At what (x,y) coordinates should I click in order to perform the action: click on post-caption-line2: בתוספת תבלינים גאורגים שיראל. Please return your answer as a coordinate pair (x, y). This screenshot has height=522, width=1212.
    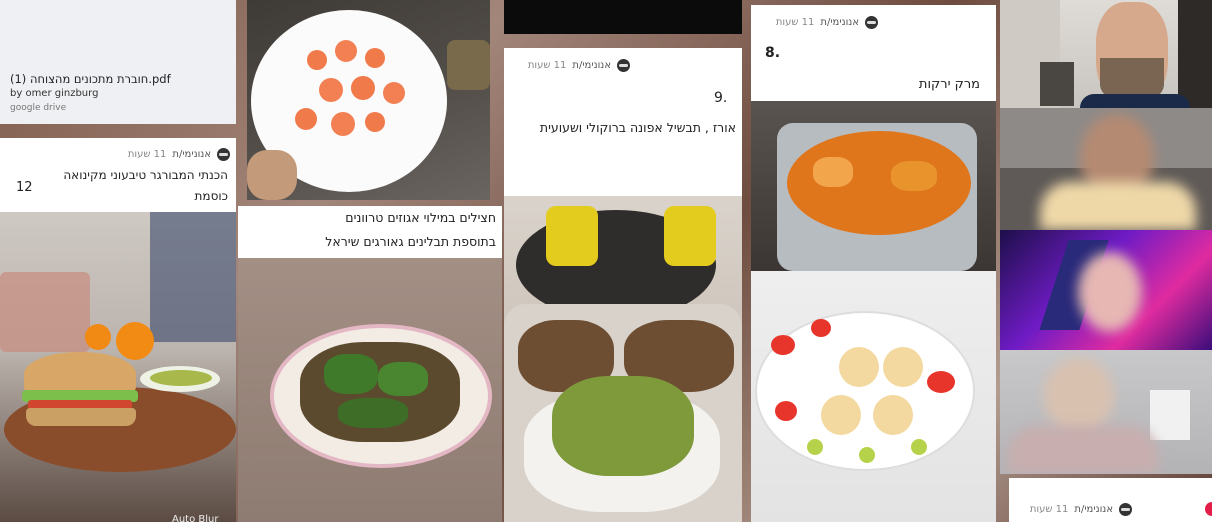
    Looking at the image, I should click on (410, 241).